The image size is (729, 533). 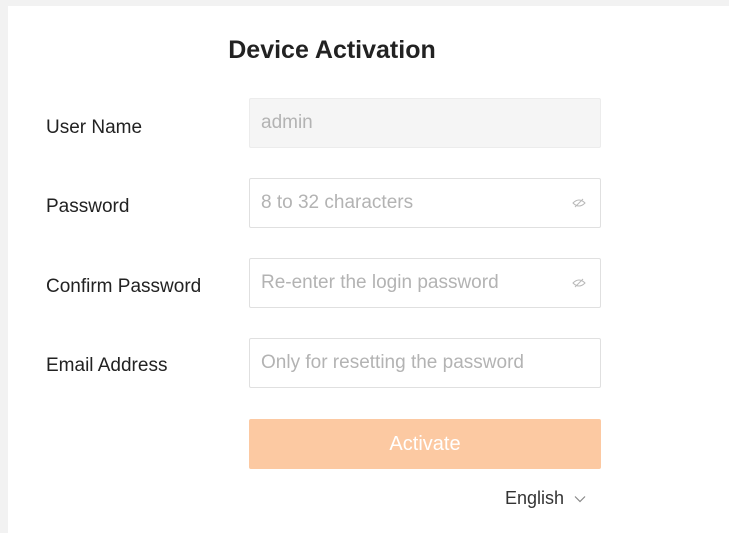 I want to click on confirm-password-label: Confirm Password, so click(x=124, y=286).